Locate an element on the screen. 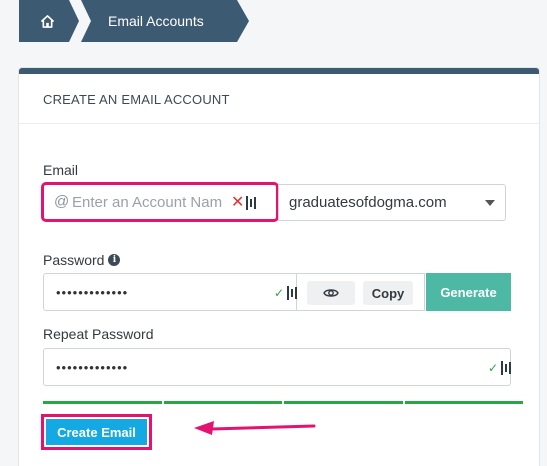 This screenshot has width=547, height=466. breadcrumb-current-label: Email Accounts is located at coordinates (156, 21).